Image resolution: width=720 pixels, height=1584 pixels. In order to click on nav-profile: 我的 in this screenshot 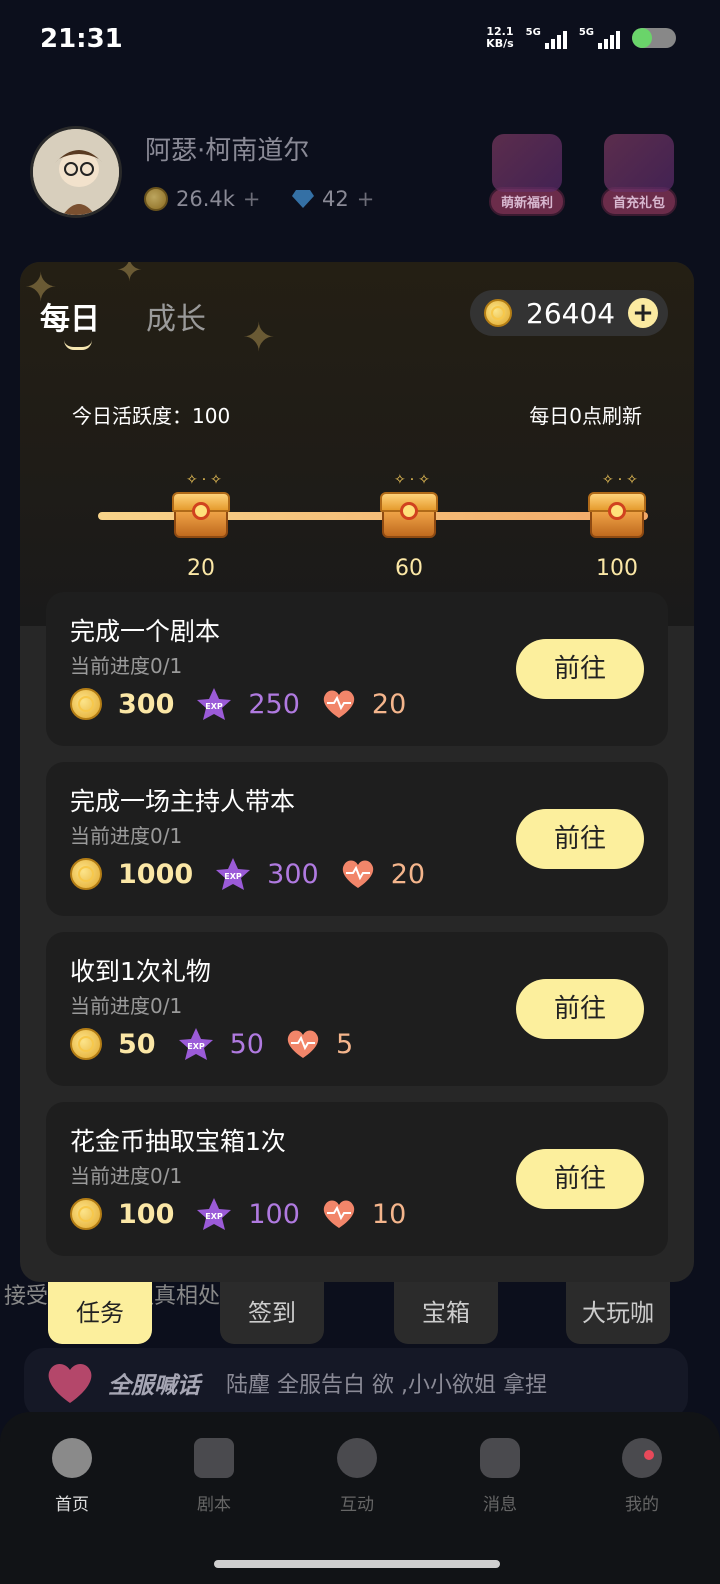, I will do `click(642, 1476)`.